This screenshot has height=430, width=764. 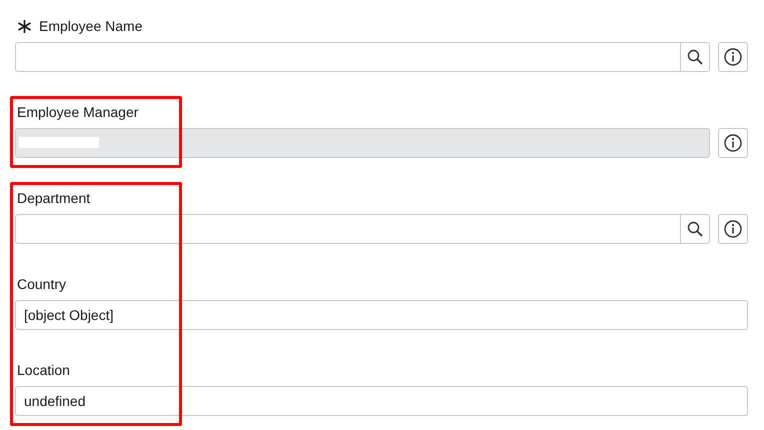 I want to click on field-label: Employee Manager, so click(x=77, y=112).